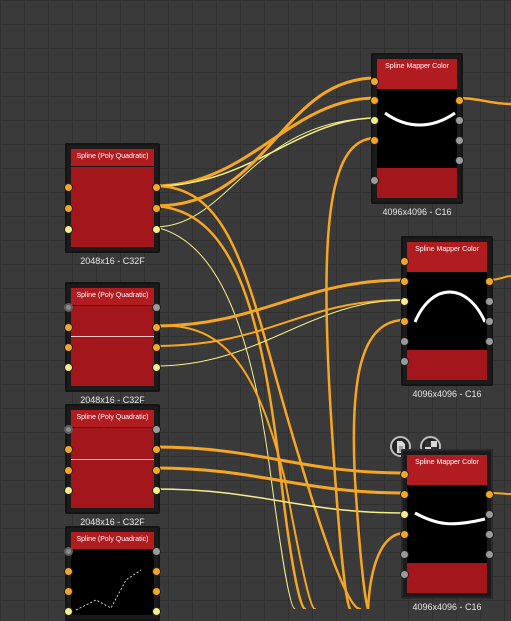 The width and height of the screenshot is (511, 621). I want to click on spline-mapper-color-node-2: Spline Mapper Color 4096x4096 - C16, so click(447, 317).